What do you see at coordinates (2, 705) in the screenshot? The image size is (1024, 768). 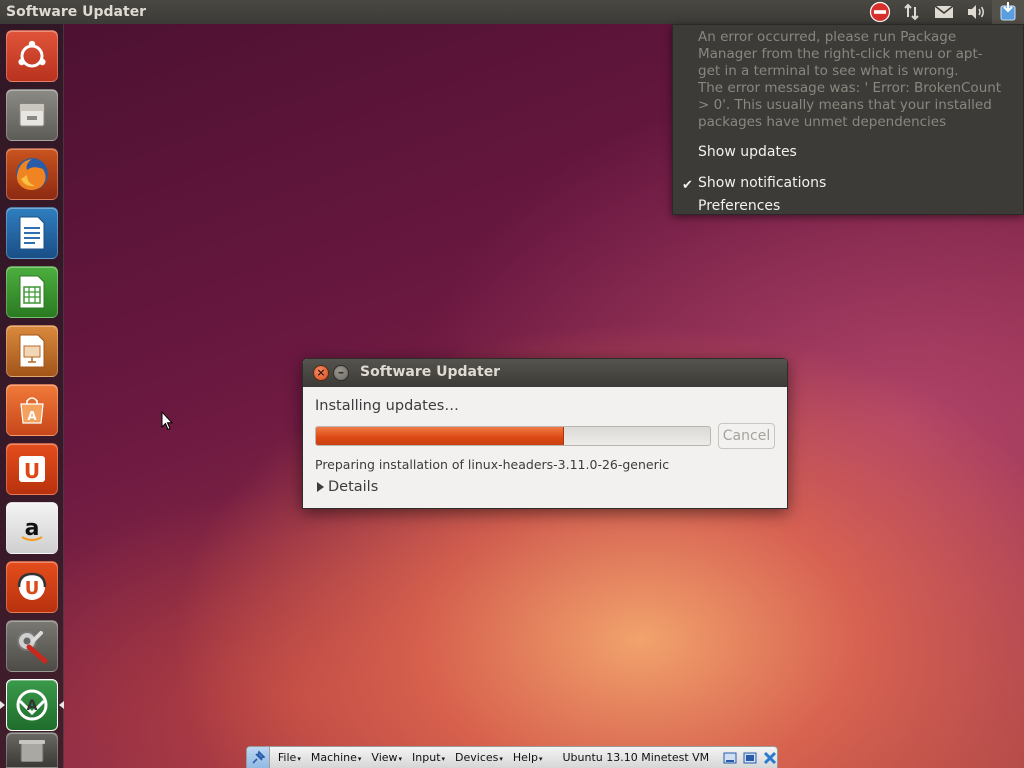 I see `running-app-pip` at bounding box center [2, 705].